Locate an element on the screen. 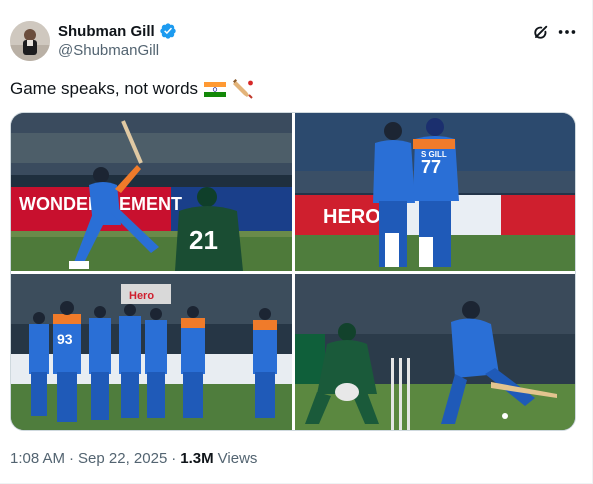  more-options-icon is located at coordinates (567, 32).